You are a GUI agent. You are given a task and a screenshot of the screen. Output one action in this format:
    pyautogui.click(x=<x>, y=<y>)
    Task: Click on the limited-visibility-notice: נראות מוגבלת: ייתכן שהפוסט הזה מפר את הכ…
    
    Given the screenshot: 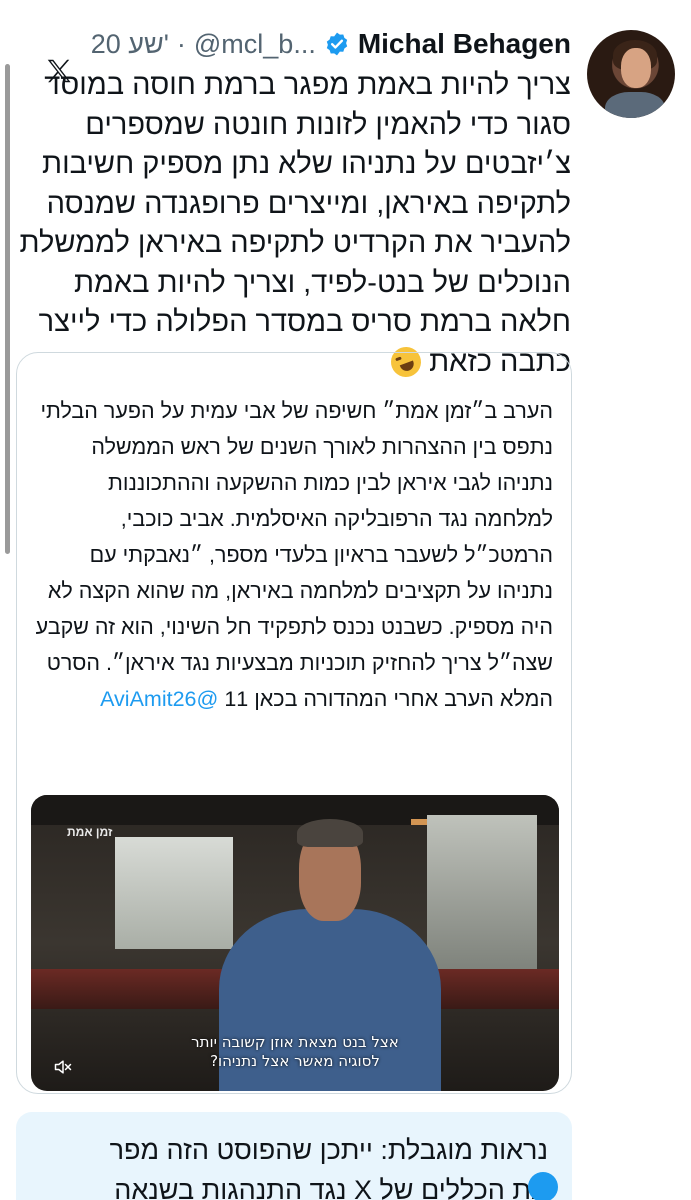 What is the action you would take?
    pyautogui.click(x=294, y=1156)
    